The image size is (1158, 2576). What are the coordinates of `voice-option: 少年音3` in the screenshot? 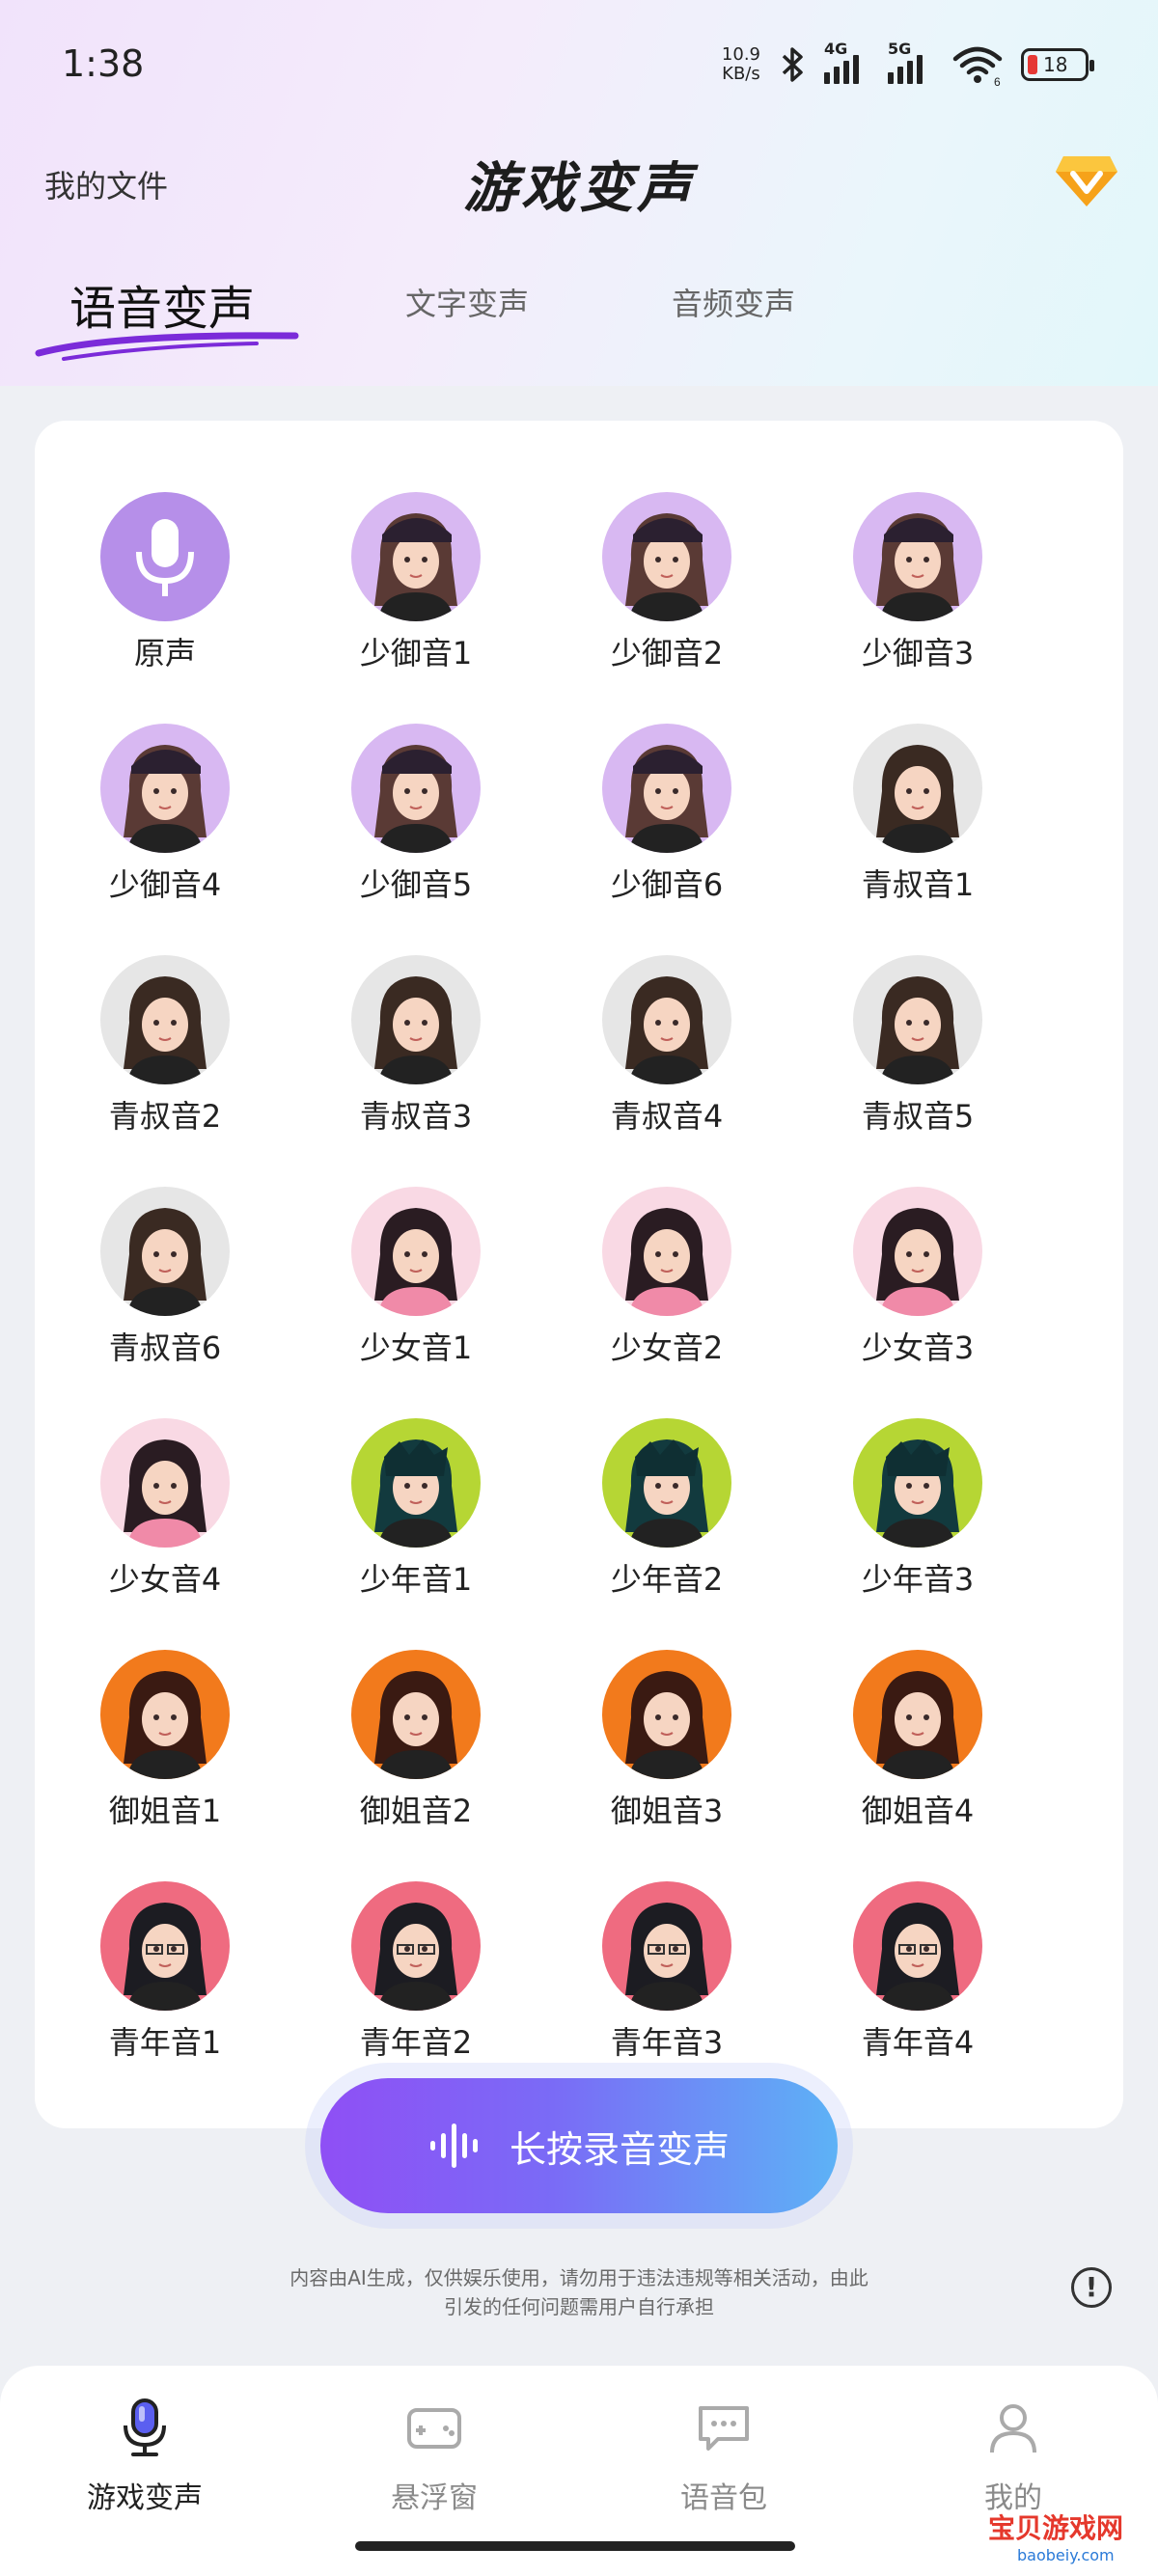 It's located at (917, 1514).